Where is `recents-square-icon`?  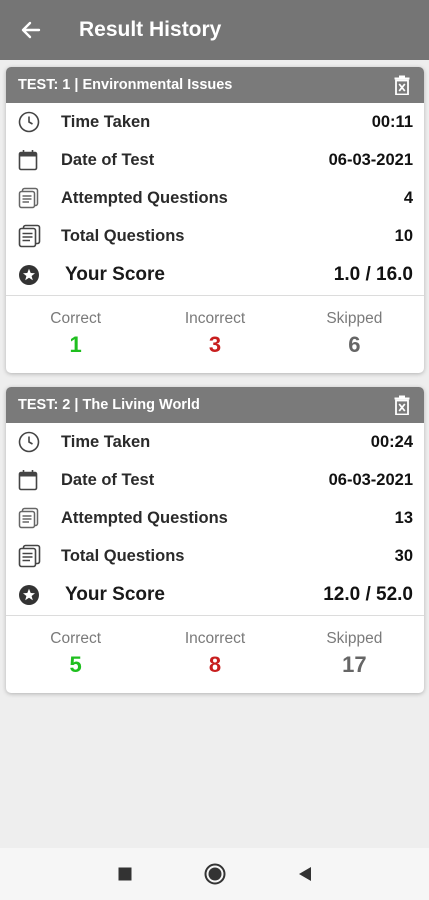 recents-square-icon is located at coordinates (124, 874).